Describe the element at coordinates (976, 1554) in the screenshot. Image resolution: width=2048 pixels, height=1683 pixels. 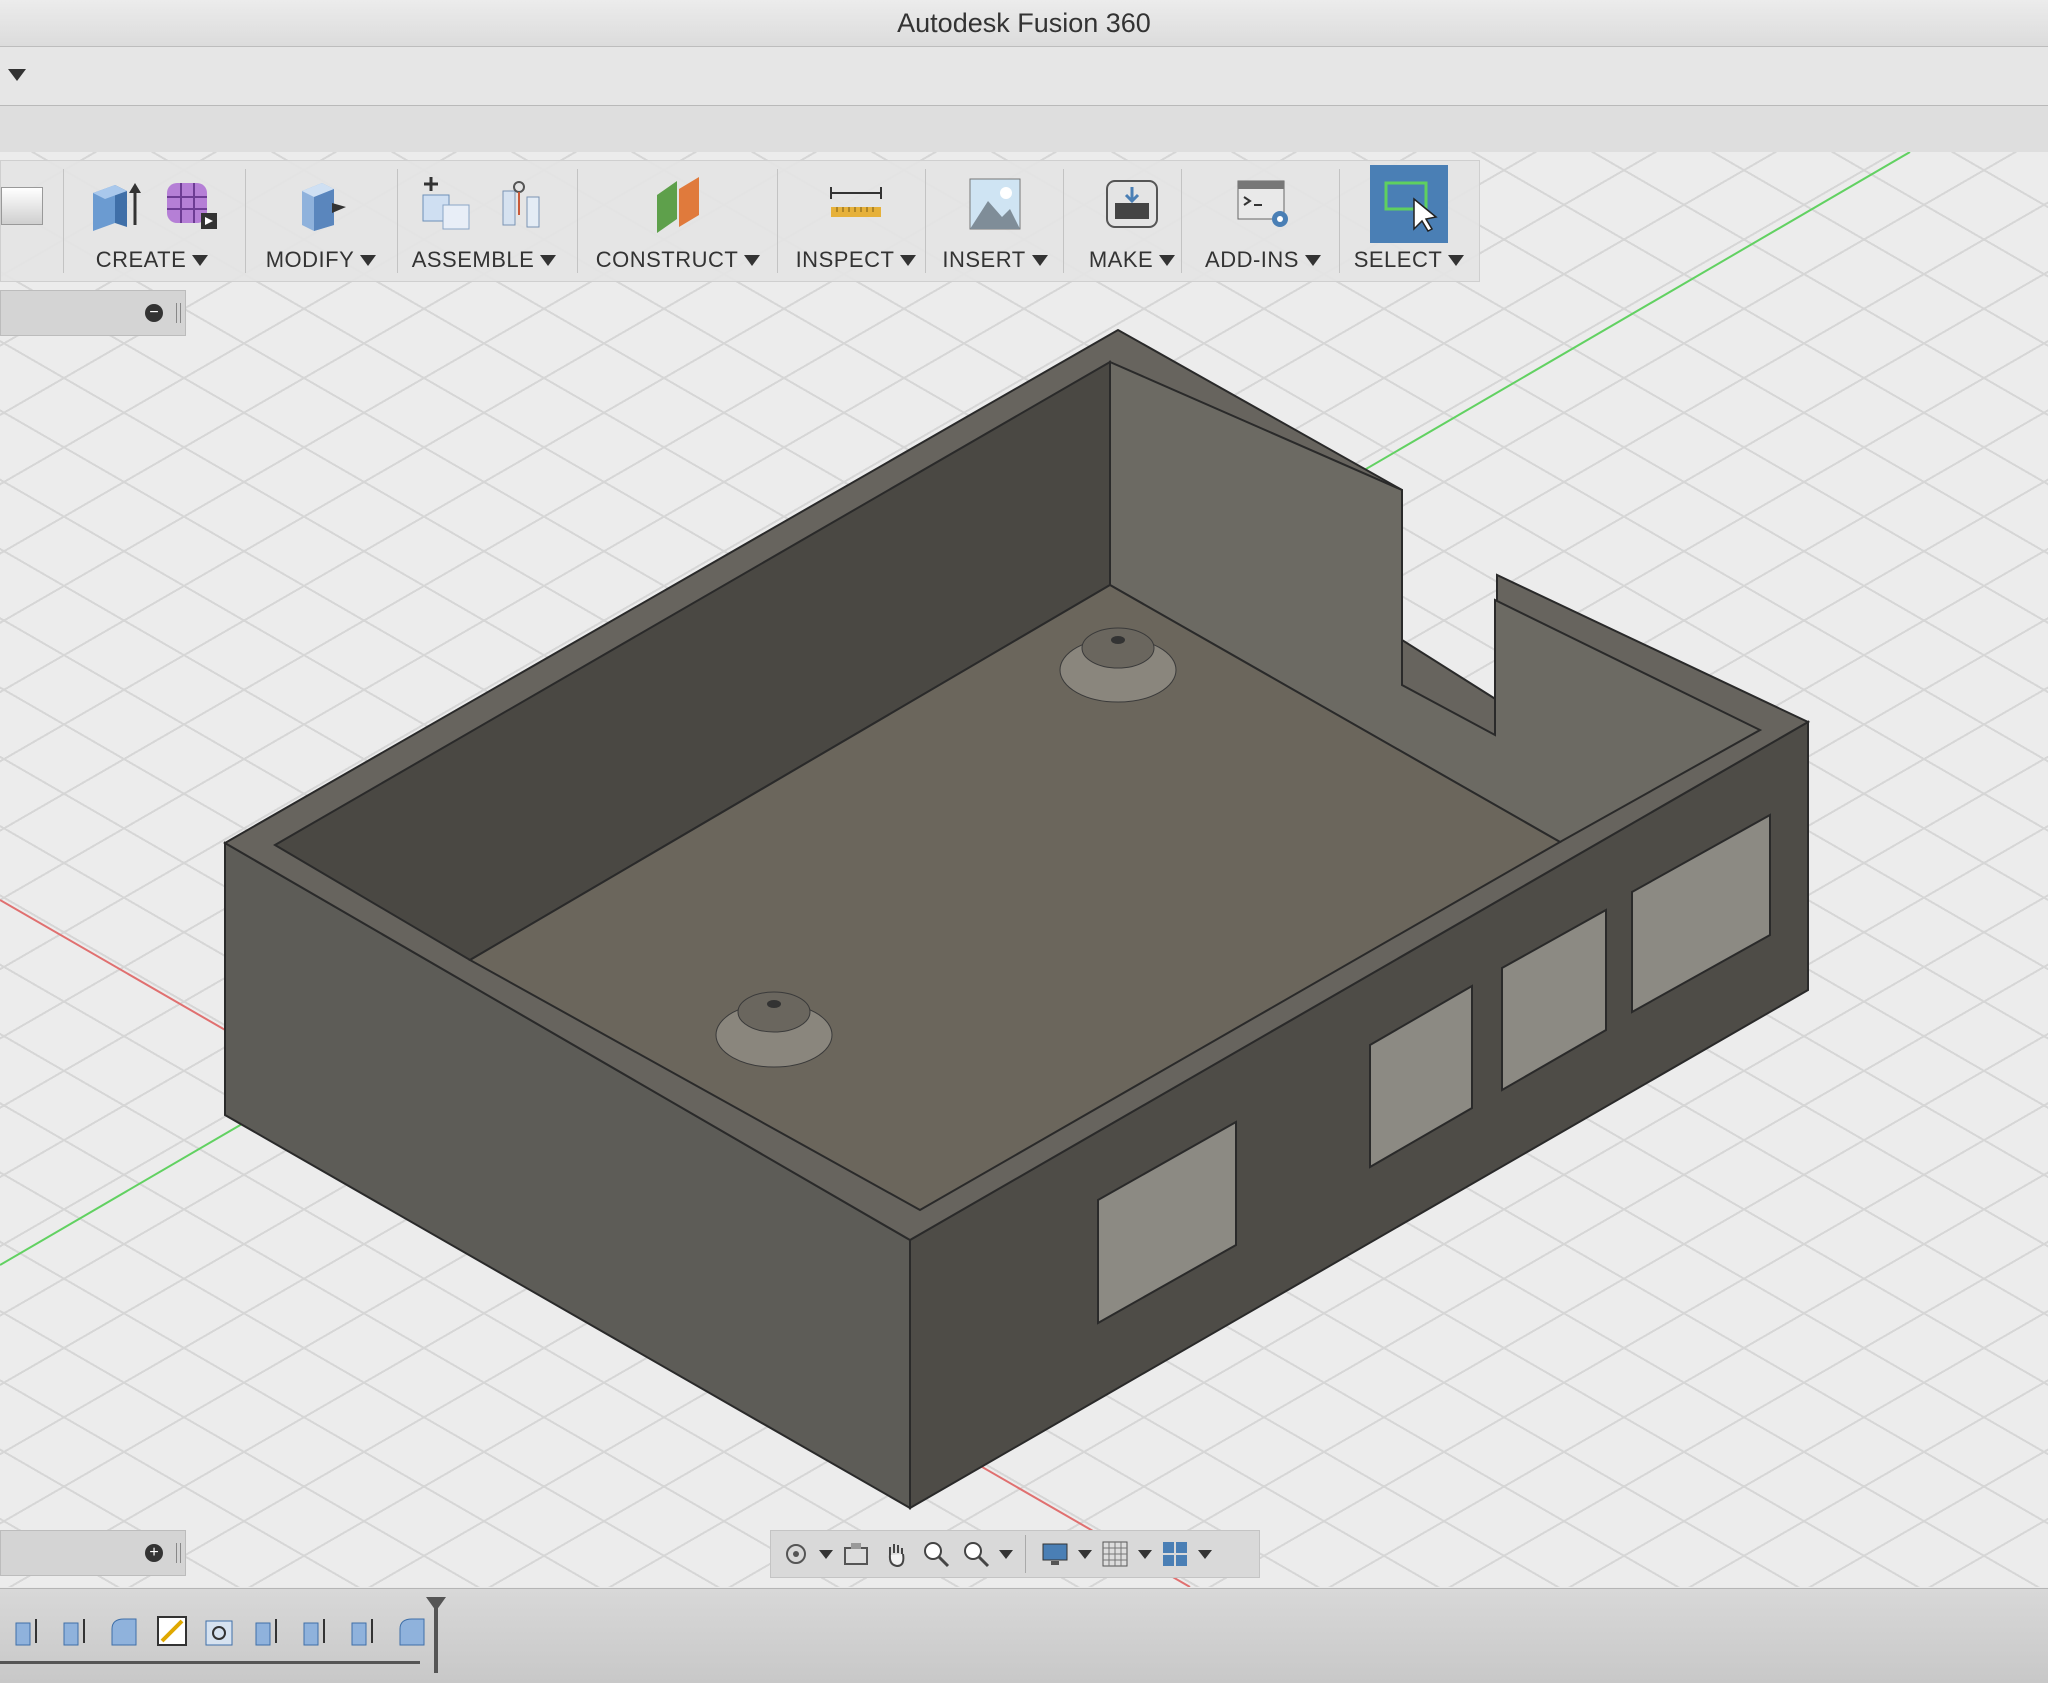
I see `zoom-window-icon` at that location.